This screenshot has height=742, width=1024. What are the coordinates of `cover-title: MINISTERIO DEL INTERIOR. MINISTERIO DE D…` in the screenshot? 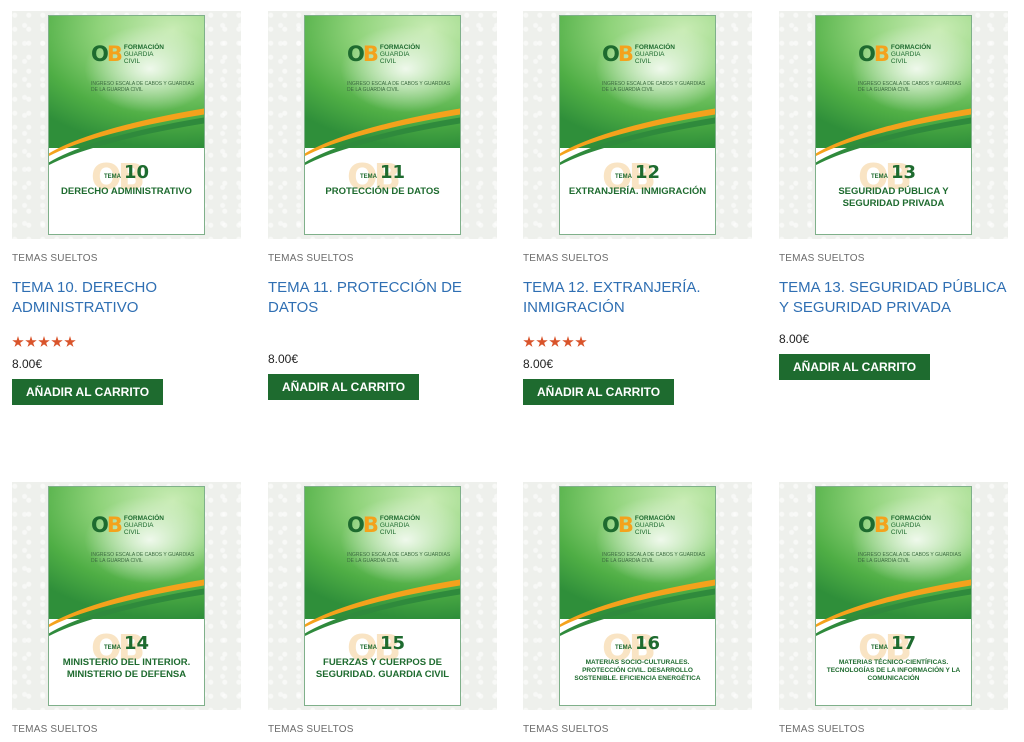 It's located at (126, 668).